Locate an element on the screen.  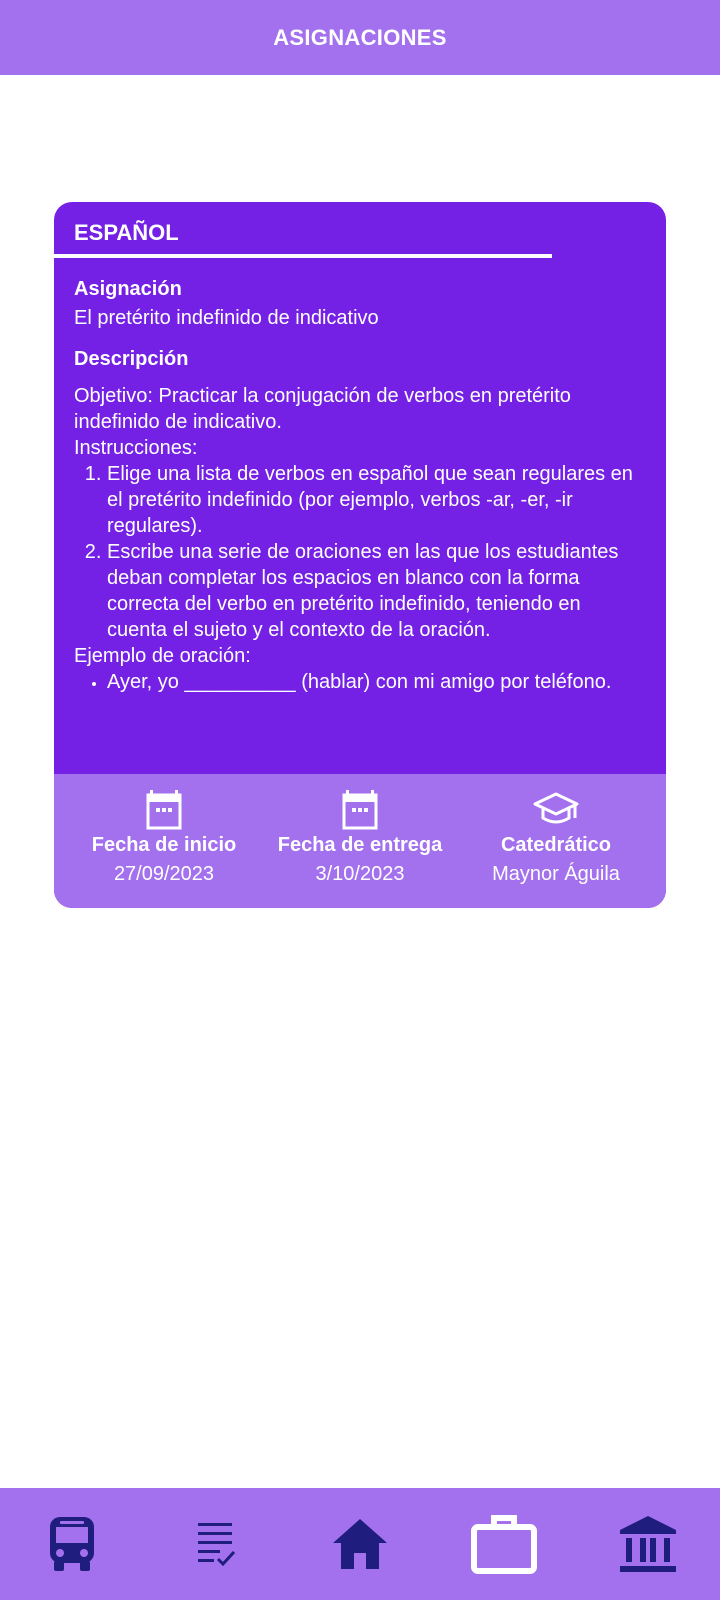
bank-icon is located at coordinates (648, 1544).